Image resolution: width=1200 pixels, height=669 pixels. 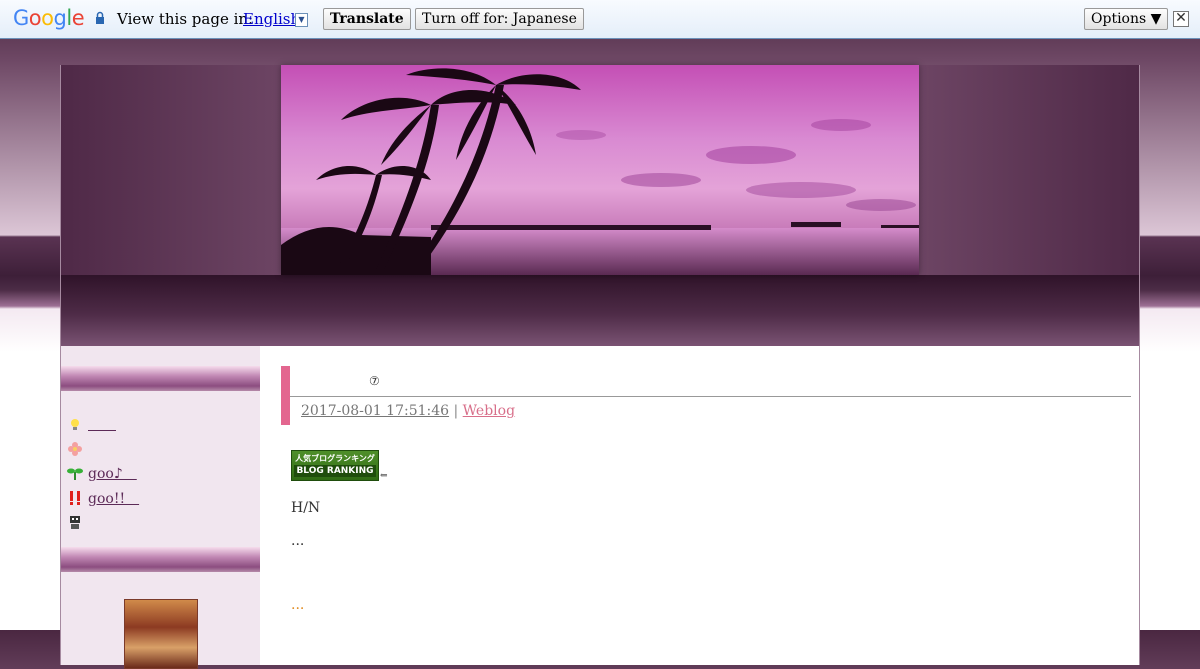 What do you see at coordinates (75, 425) in the screenshot?
I see `light-bulb-icon` at bounding box center [75, 425].